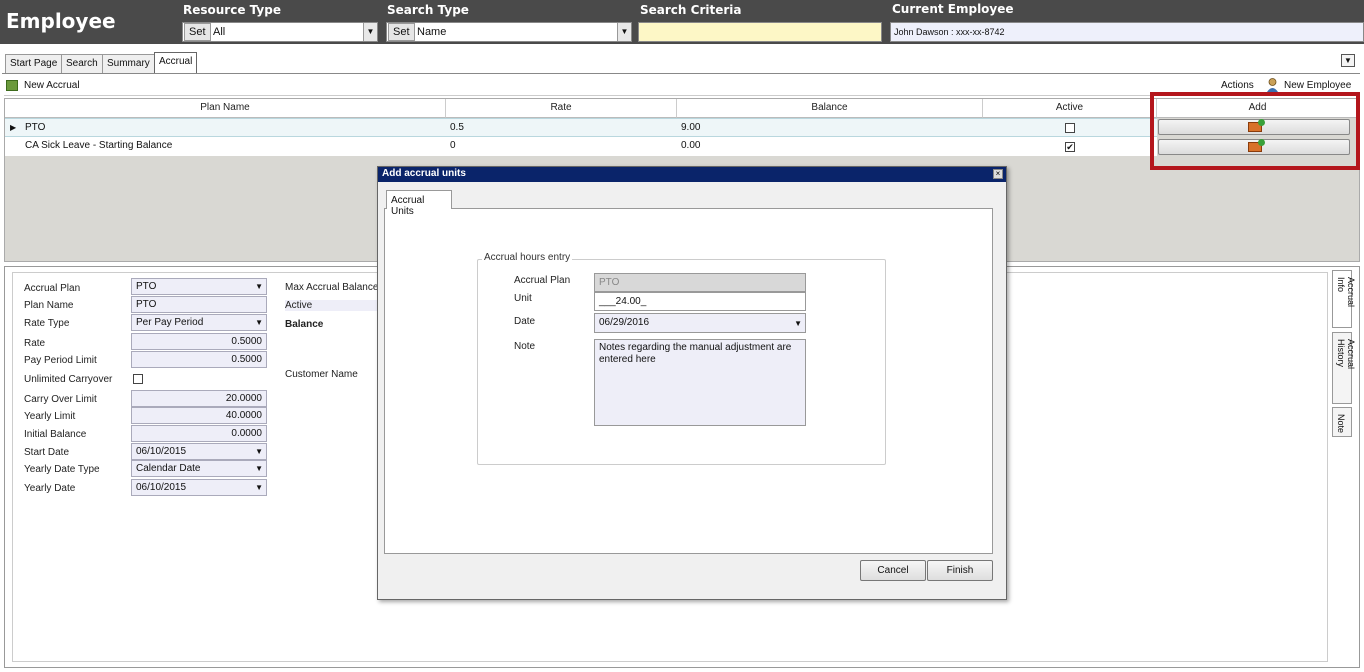 The width and height of the screenshot is (1364, 672). Describe the element at coordinates (82, 63) in the screenshot. I see `tab-search: Search` at that location.